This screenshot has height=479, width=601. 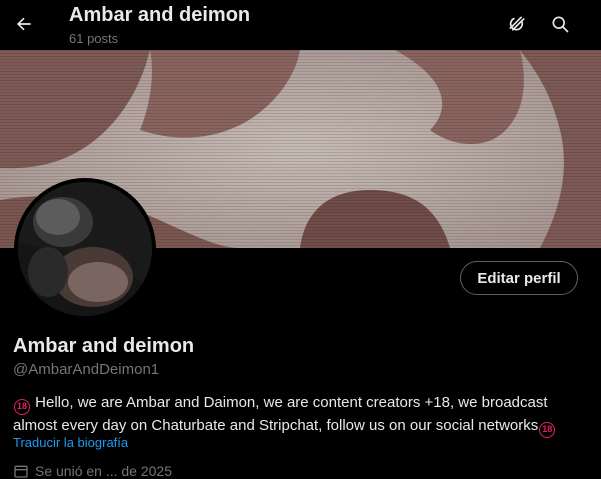 I want to click on profile-handle: @AmbarAndDeimon1, so click(x=86, y=369).